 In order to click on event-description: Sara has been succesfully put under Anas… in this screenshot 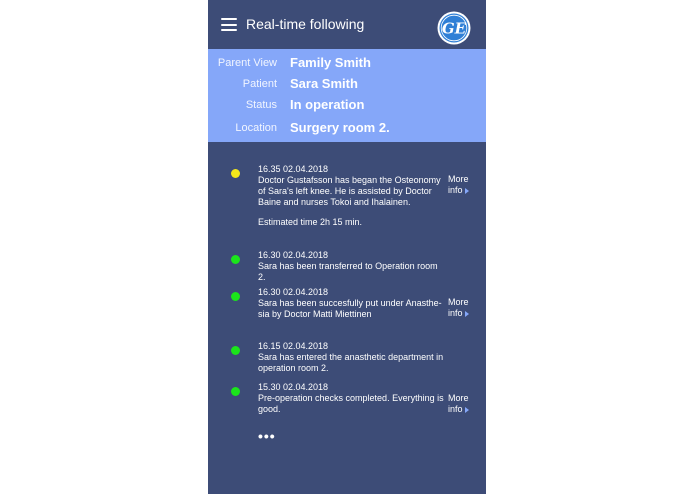, I will do `click(350, 308)`.